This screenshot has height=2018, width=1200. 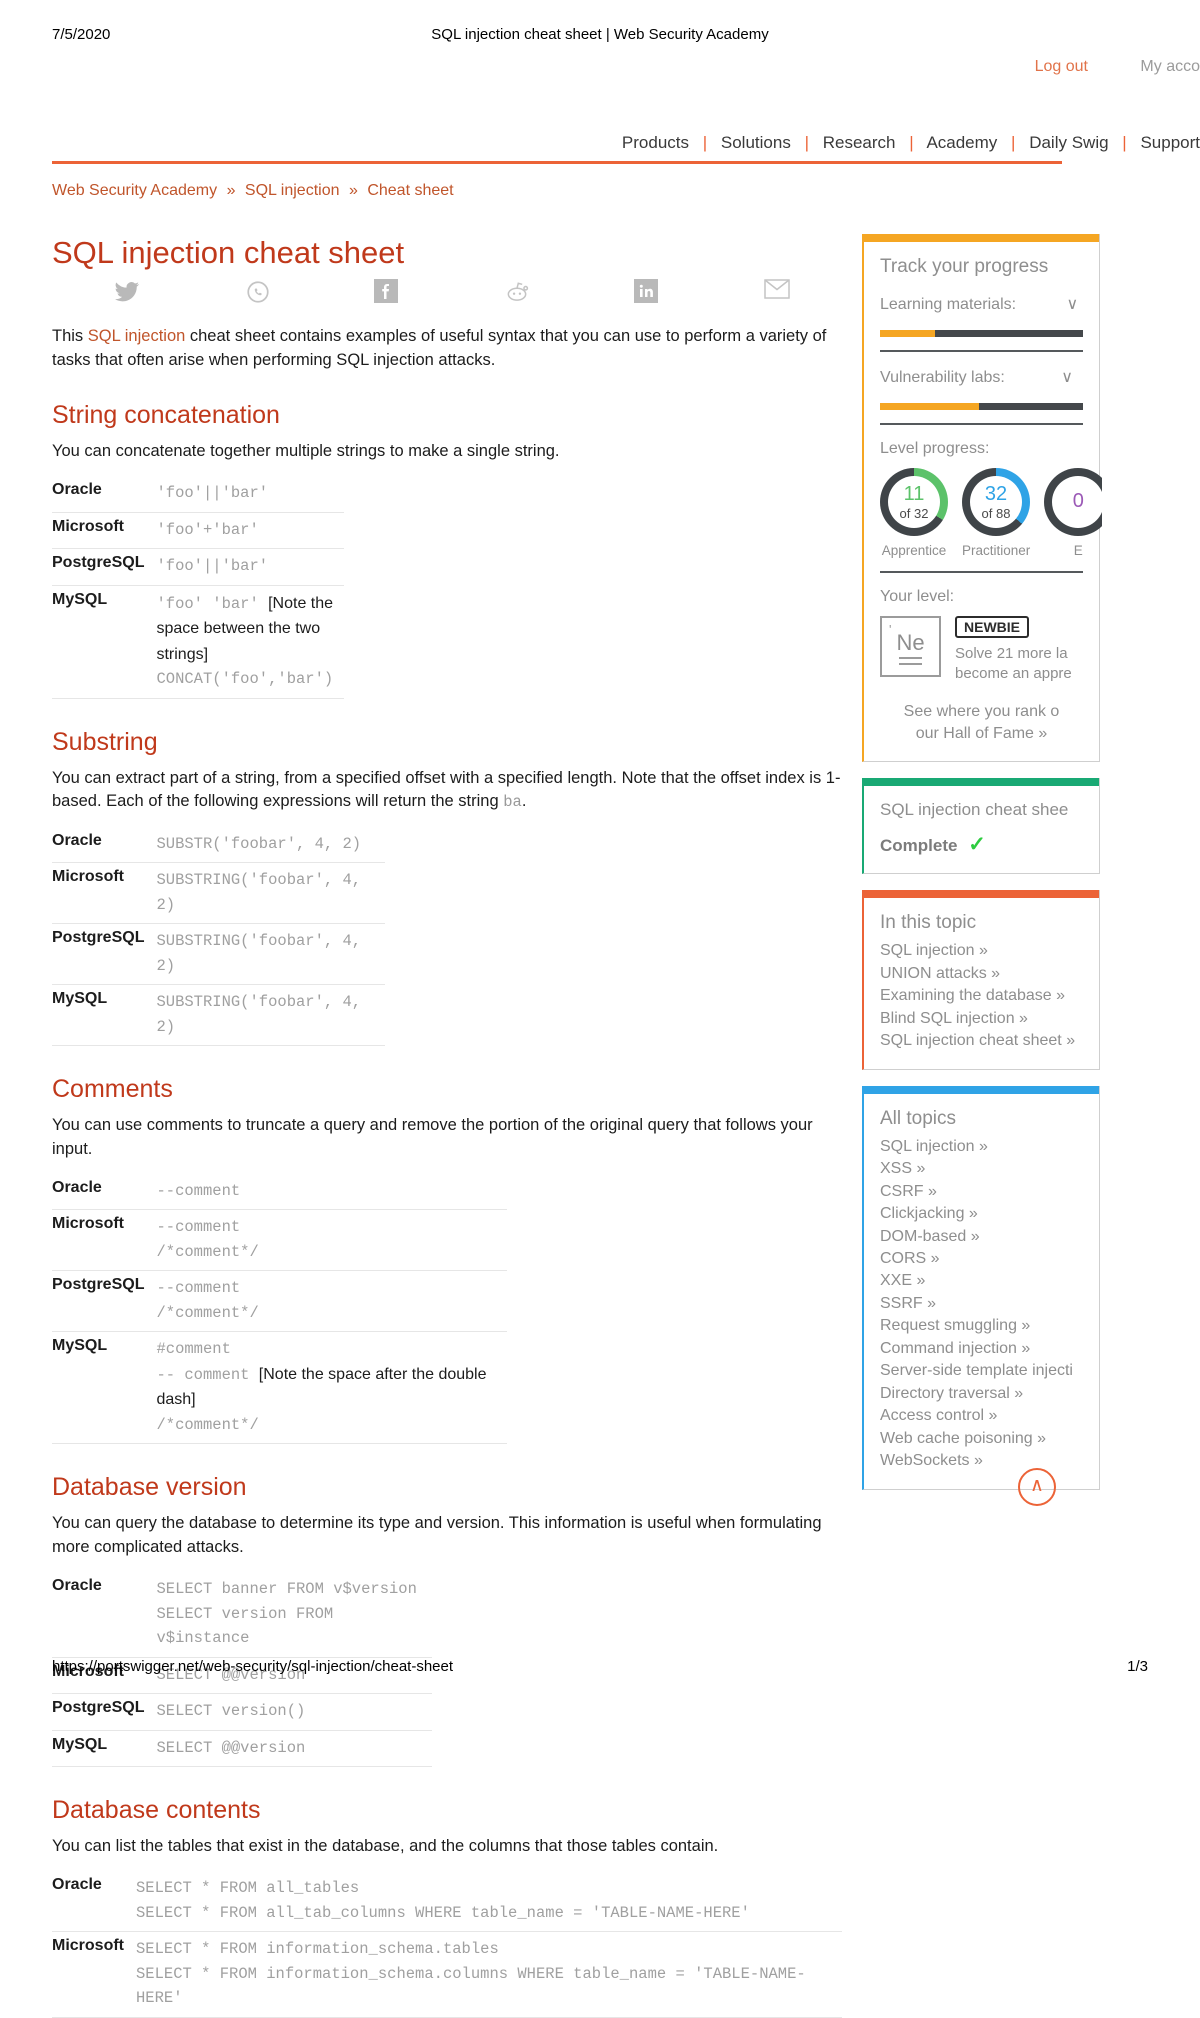 I want to click on complete-status: Complete ✓, so click(x=981, y=844).